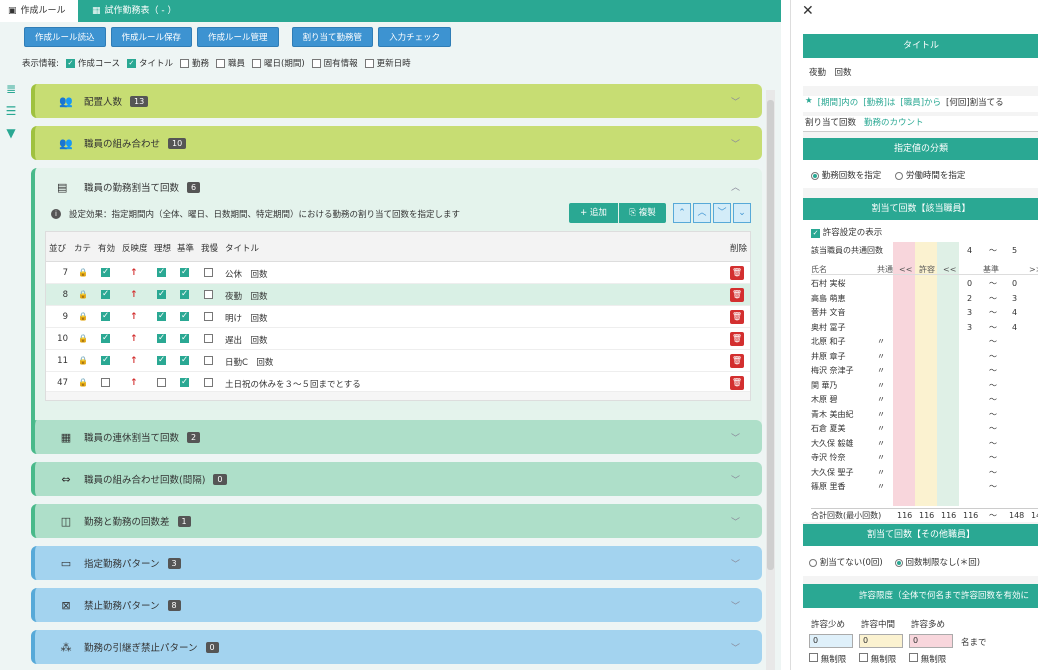 The width and height of the screenshot is (1038, 670). Describe the element at coordinates (334, 63) in the screenshot. I see `display-unique-checkbox: 固有情報` at that location.